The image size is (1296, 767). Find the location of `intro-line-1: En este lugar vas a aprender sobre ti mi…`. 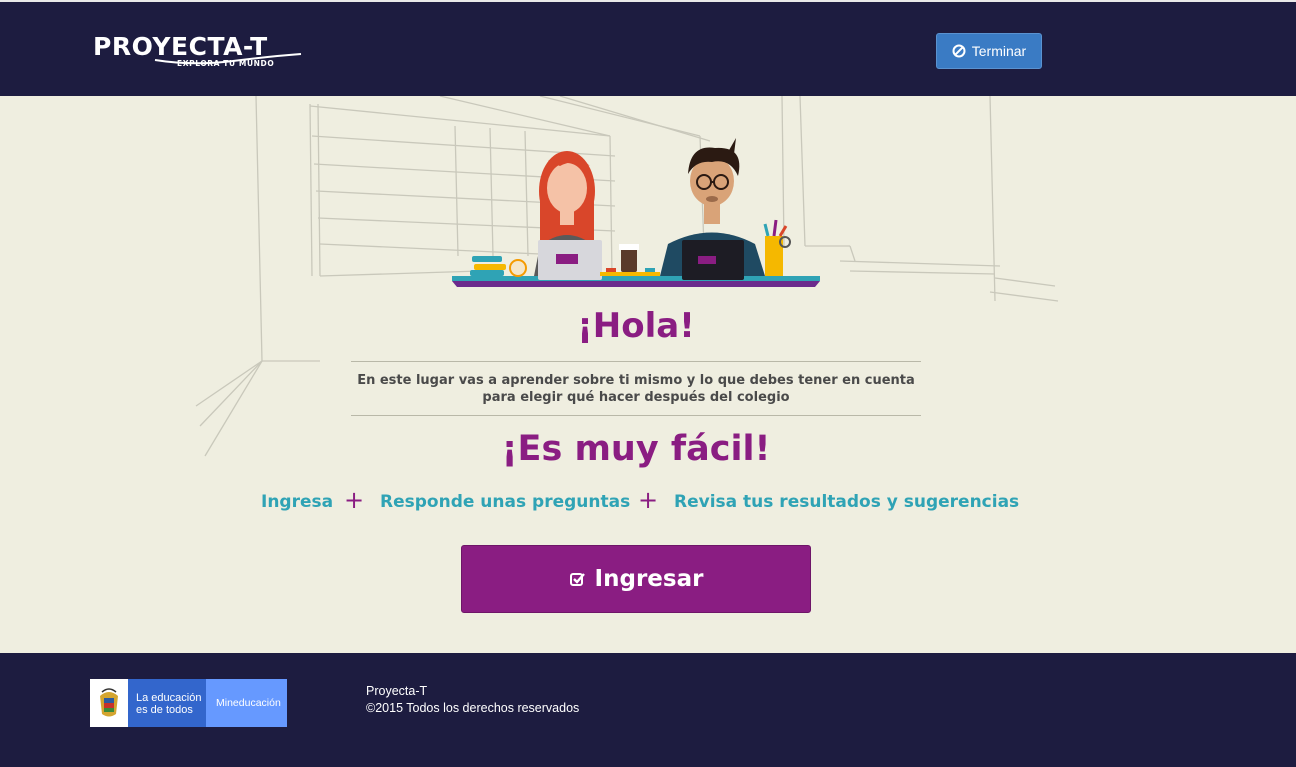

intro-line-1: En este lugar vas a aprender sobre ti mi… is located at coordinates (636, 380).